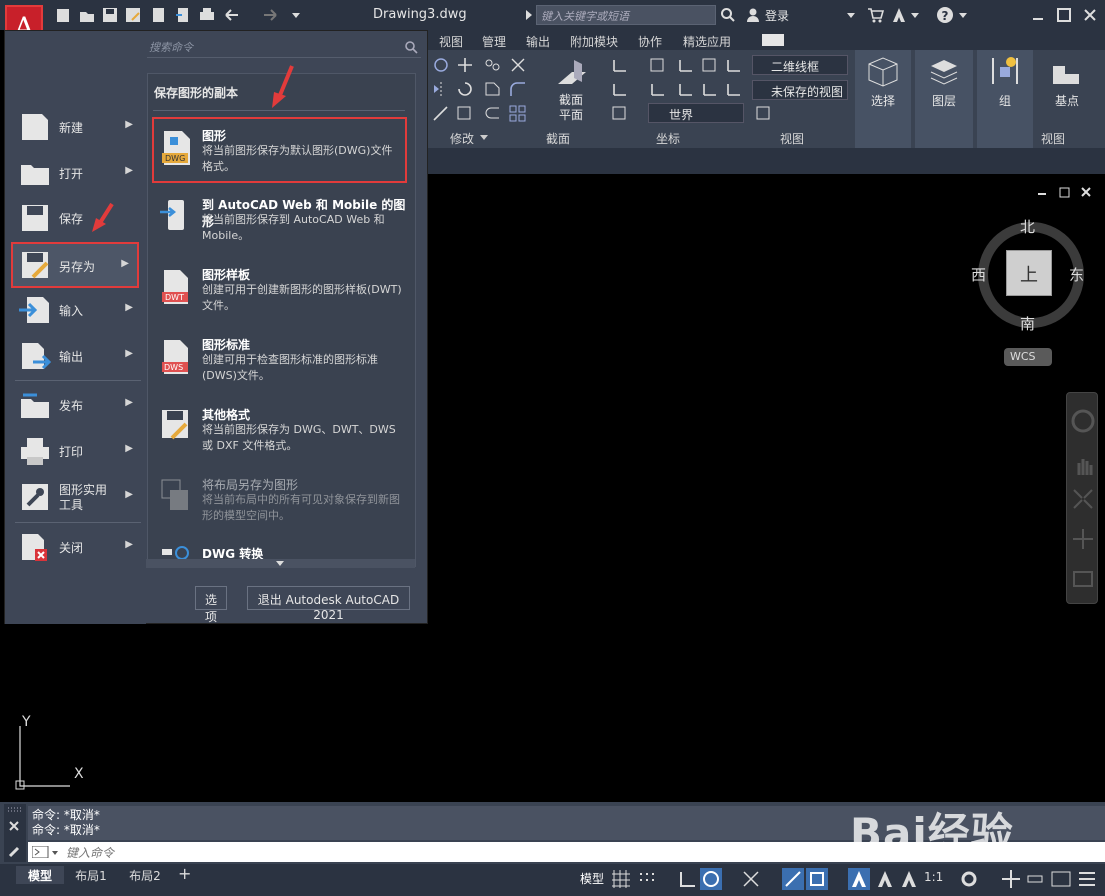 Image resolution: width=1105 pixels, height=896 pixels. What do you see at coordinates (269, 15) in the screenshot?
I see `redo-icon` at bounding box center [269, 15].